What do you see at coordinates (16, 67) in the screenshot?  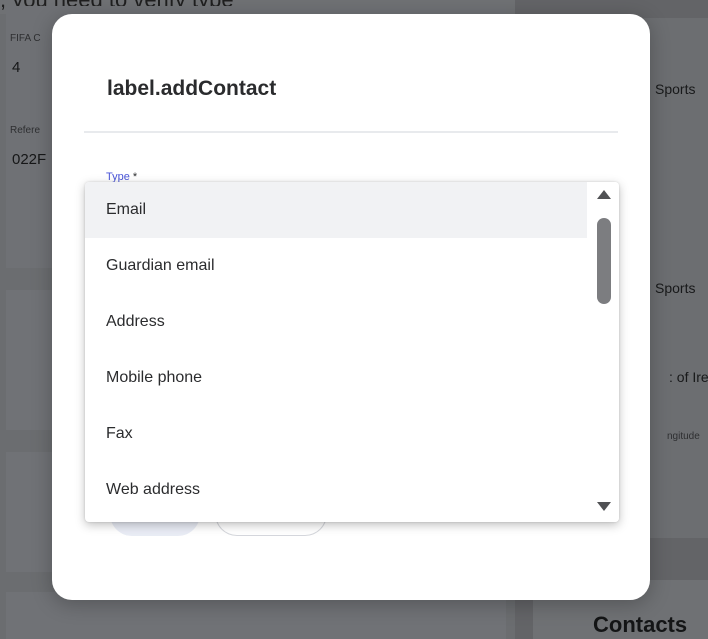 I see `background-field-value: 4` at bounding box center [16, 67].